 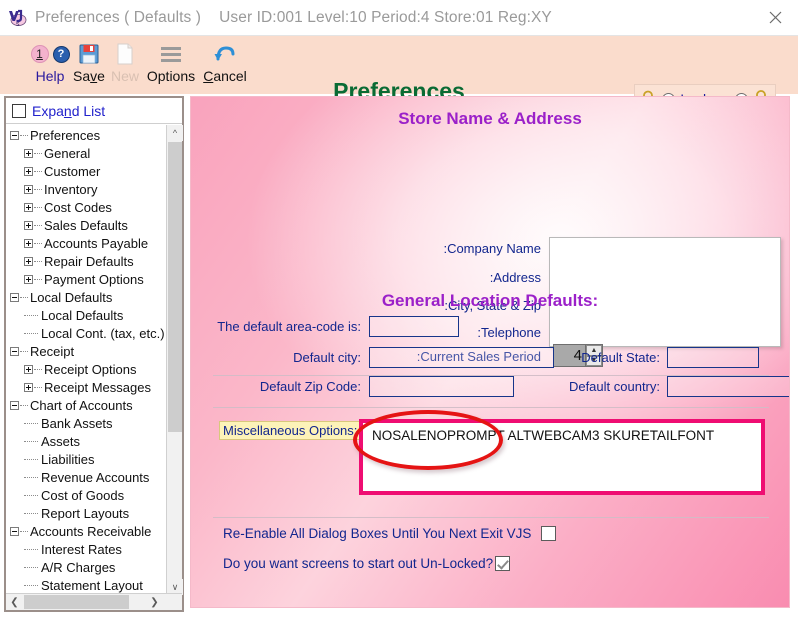 What do you see at coordinates (85, 189) in the screenshot?
I see `tree-item: Inventory` at bounding box center [85, 189].